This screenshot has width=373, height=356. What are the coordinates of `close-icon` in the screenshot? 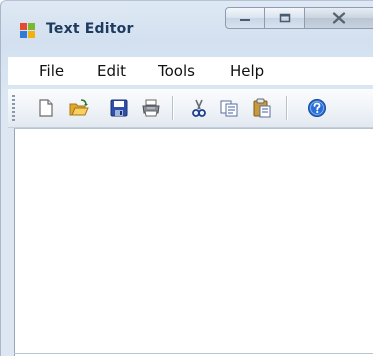 It's located at (339, 18).